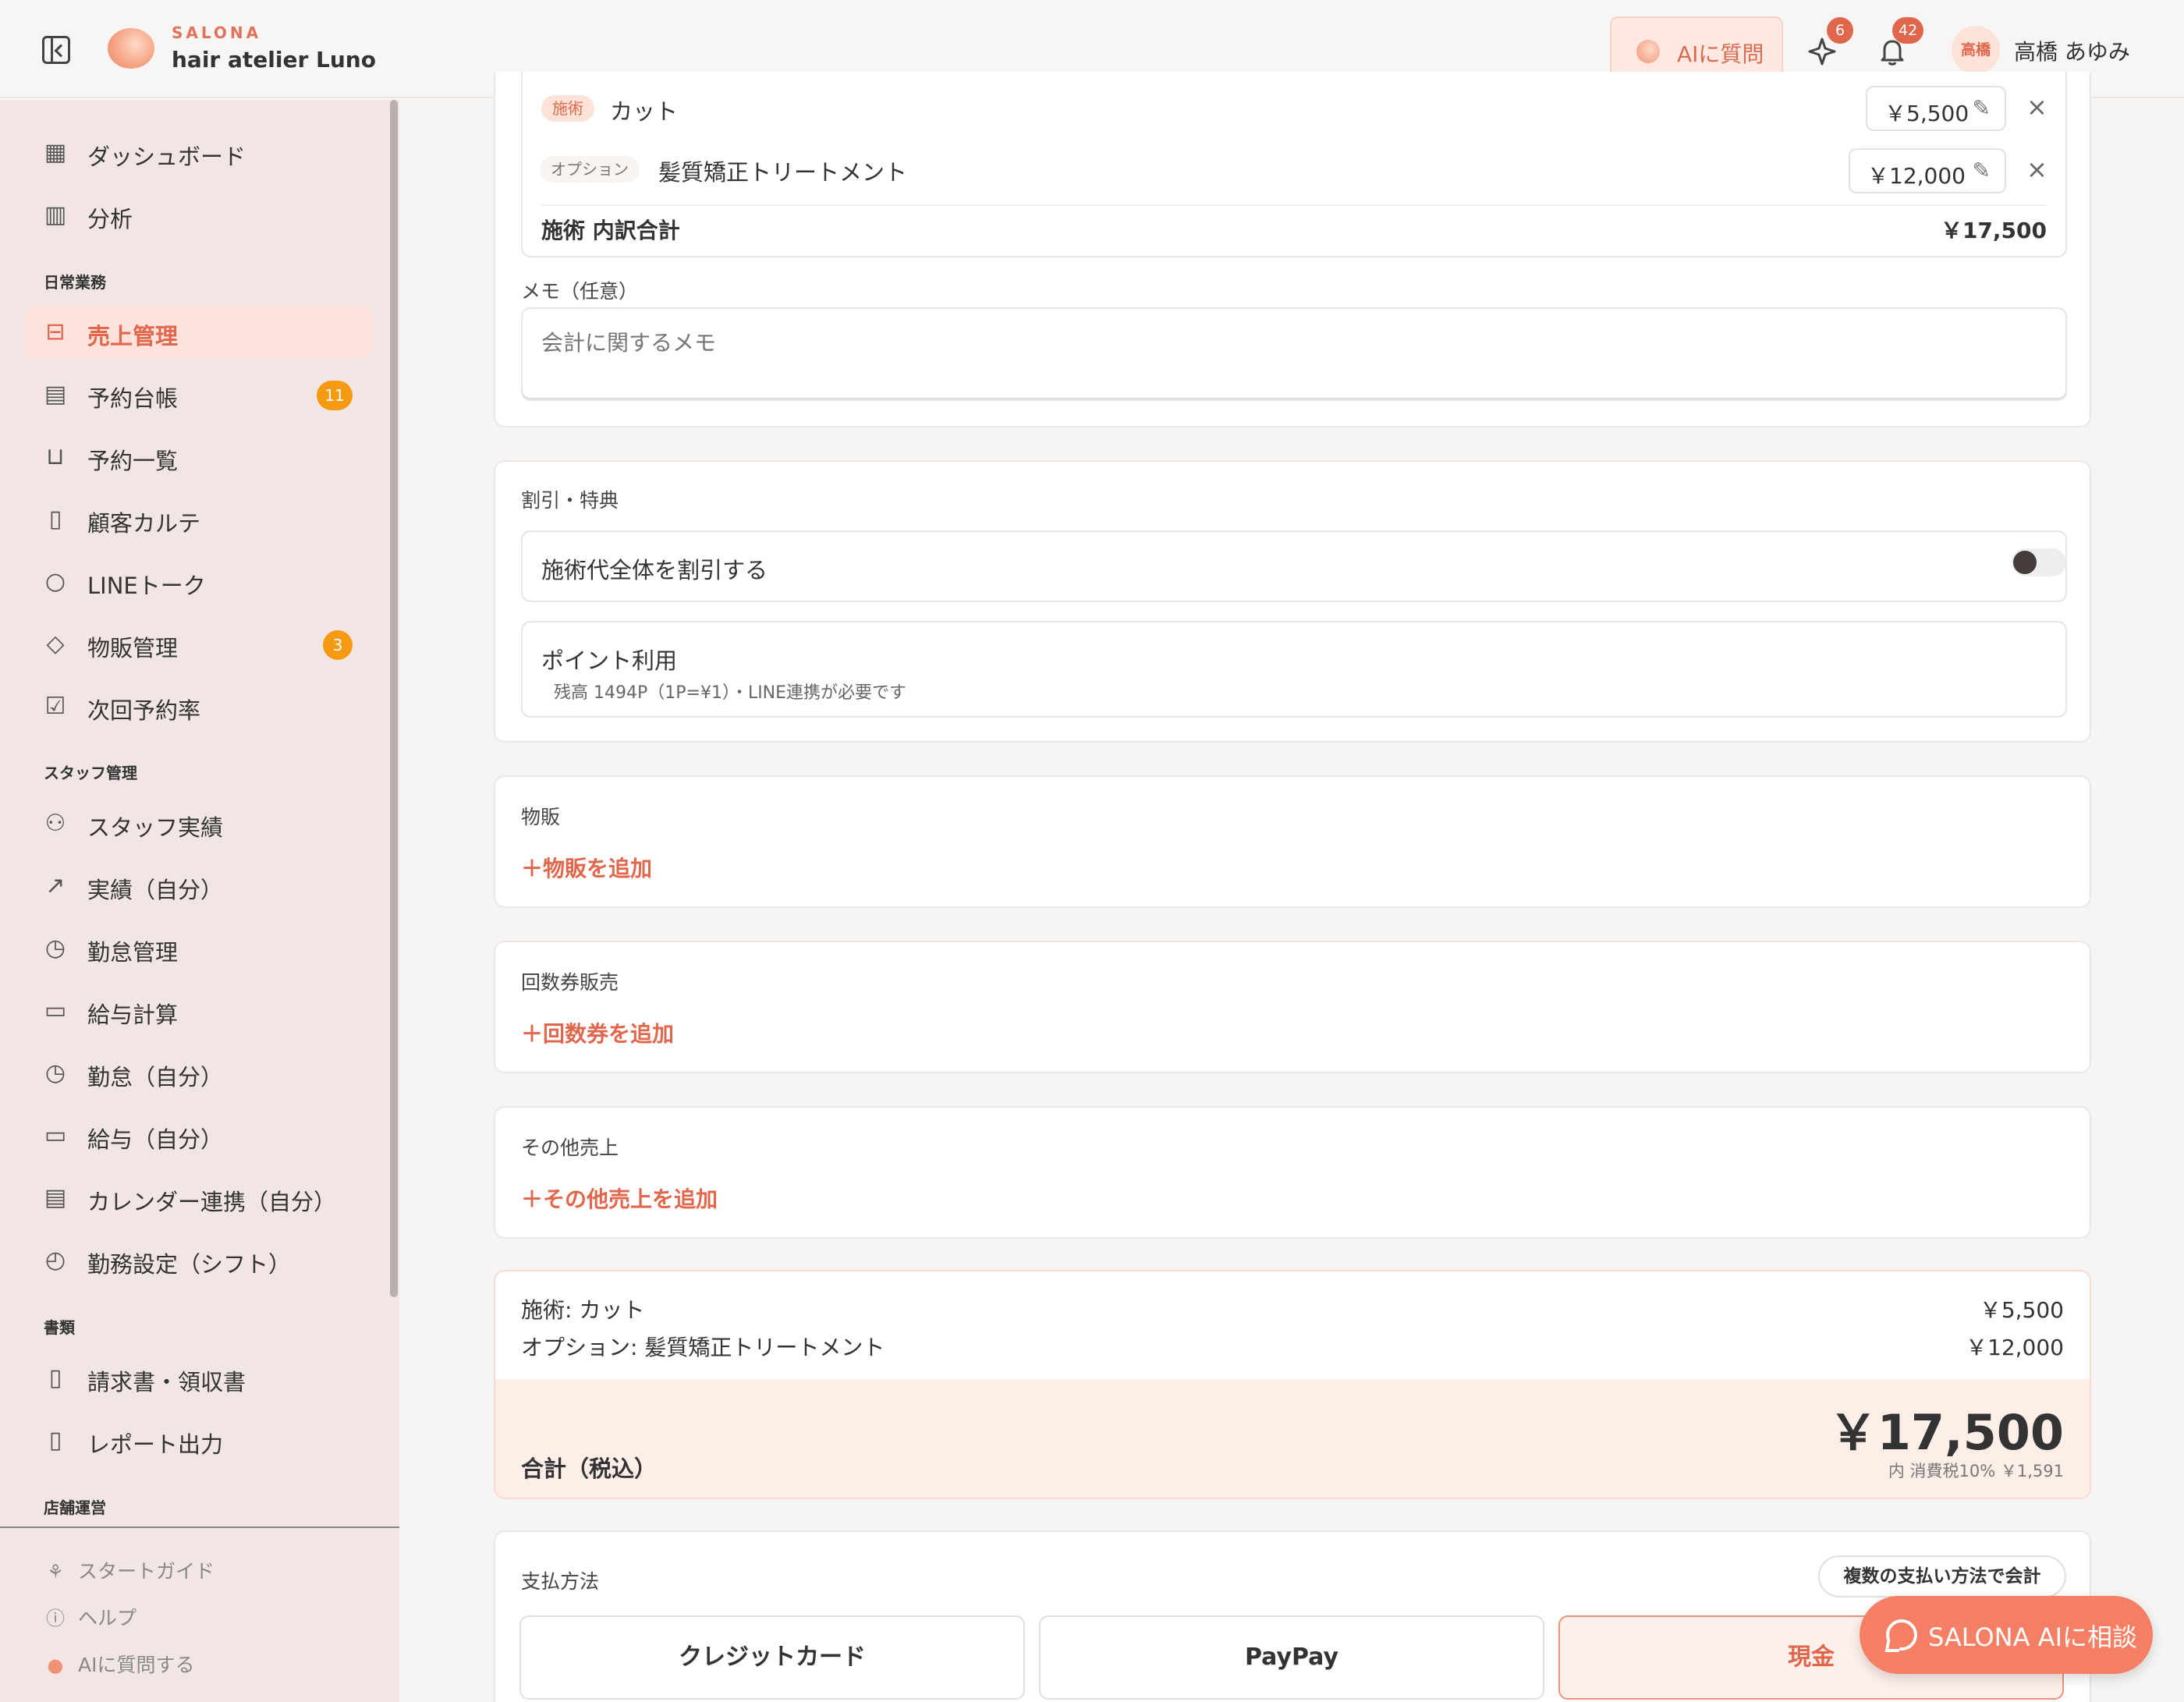 The image size is (2184, 1702). I want to click on subtotal-label: 施術 内訳合計, so click(610, 230).